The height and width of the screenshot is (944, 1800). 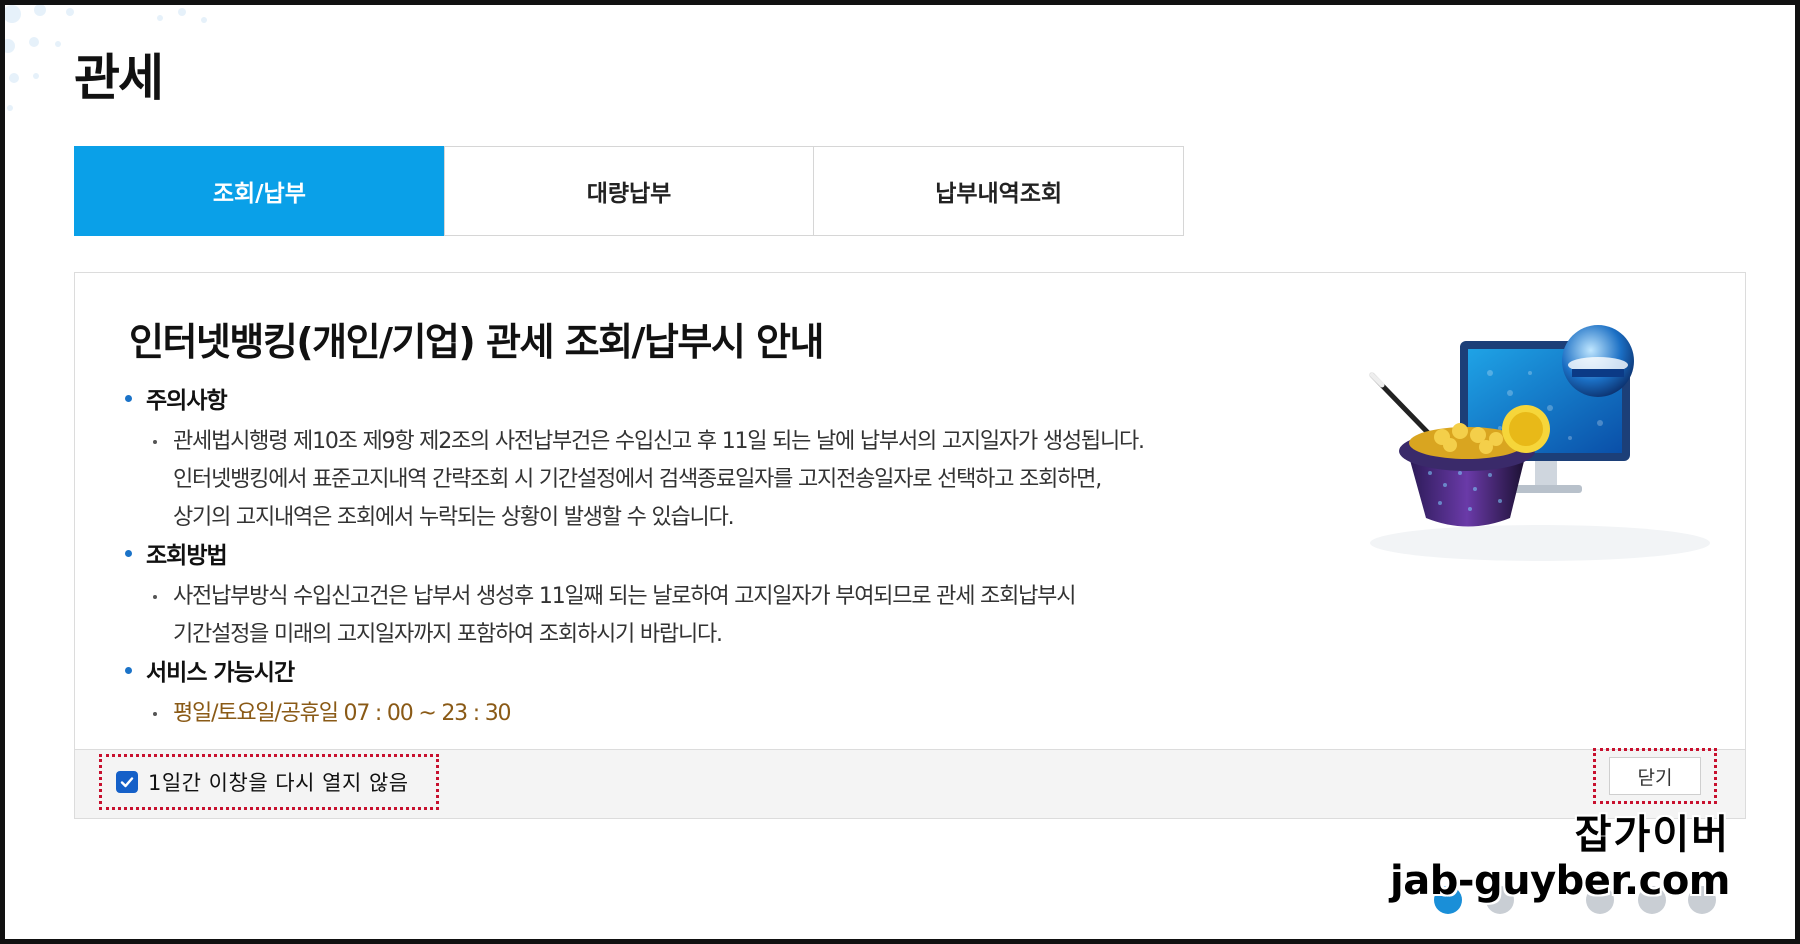 I want to click on magic-hat-monitor-illustration, so click(x=1539, y=443).